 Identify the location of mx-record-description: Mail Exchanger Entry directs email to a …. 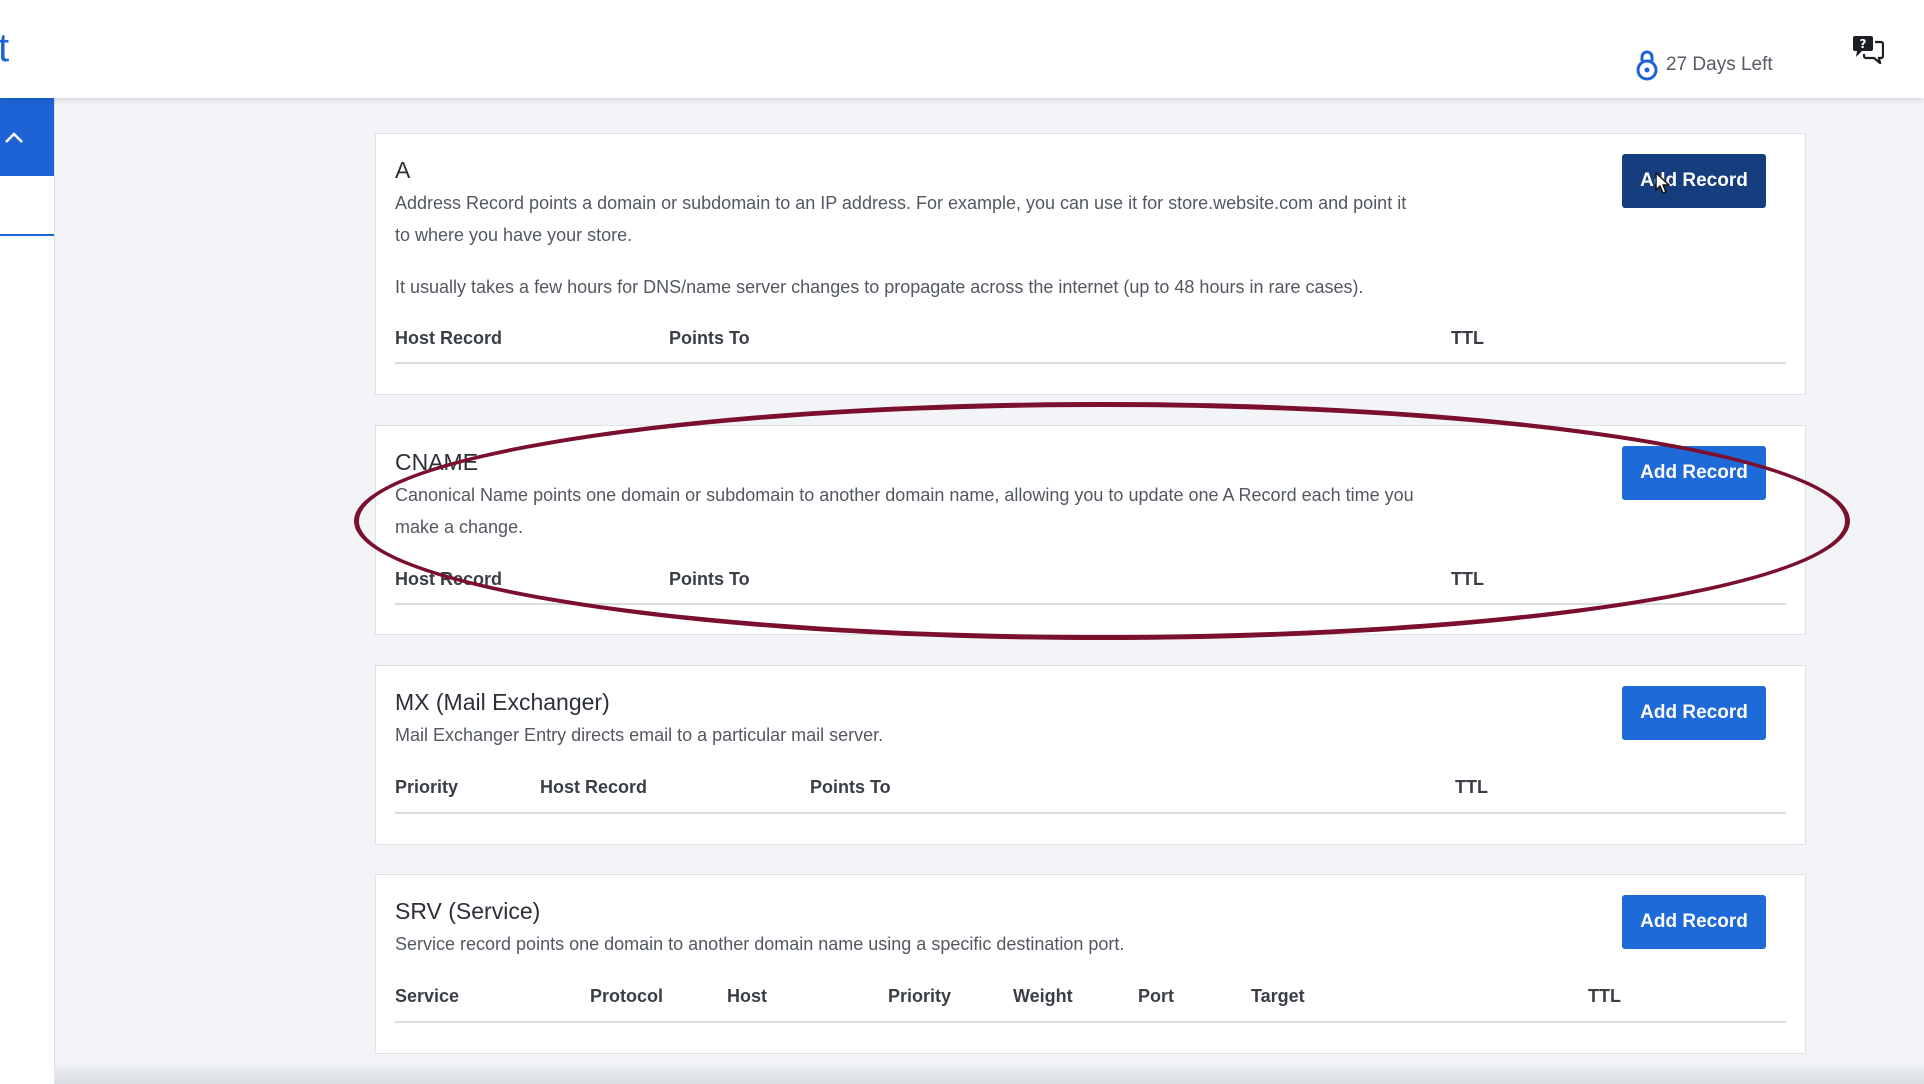
(639, 735).